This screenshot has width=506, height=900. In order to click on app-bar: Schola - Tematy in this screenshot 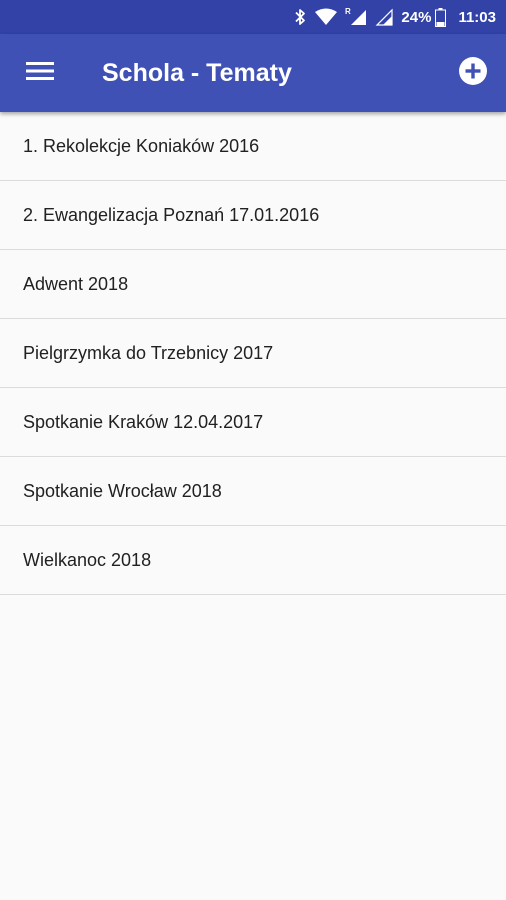, I will do `click(253, 73)`.